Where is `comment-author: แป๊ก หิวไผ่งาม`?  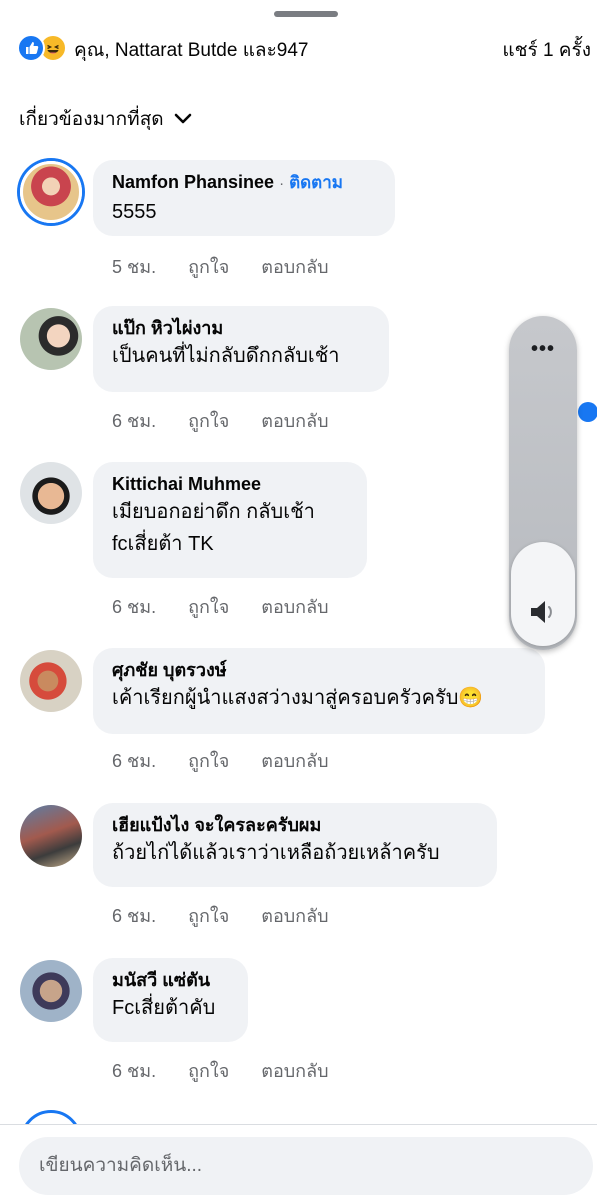
comment-author: แป๊ก หิวไผ่งาม is located at coordinates (240, 328).